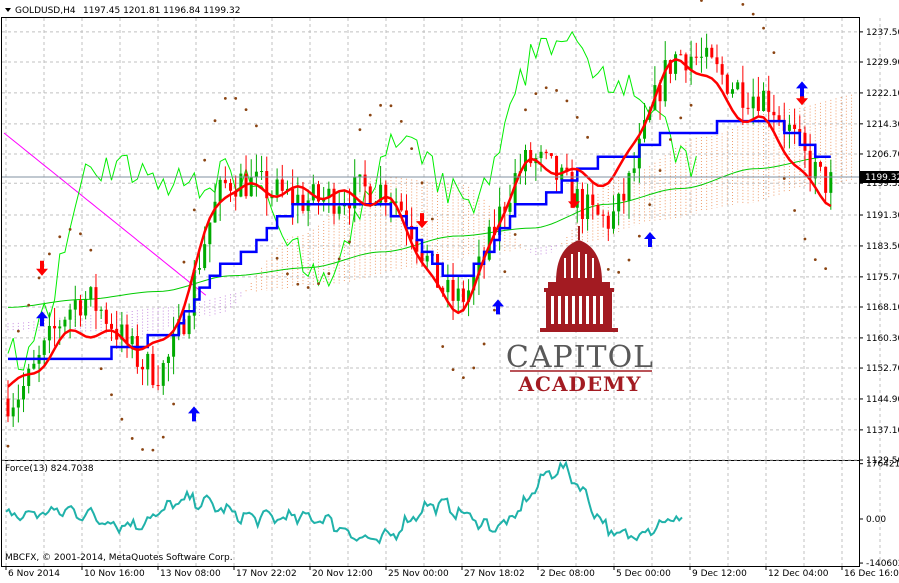 The height and width of the screenshot is (583, 899). Describe the element at coordinates (342, 574) in the screenshot. I see `time-tick-label: 20 Nov 12:00` at that location.